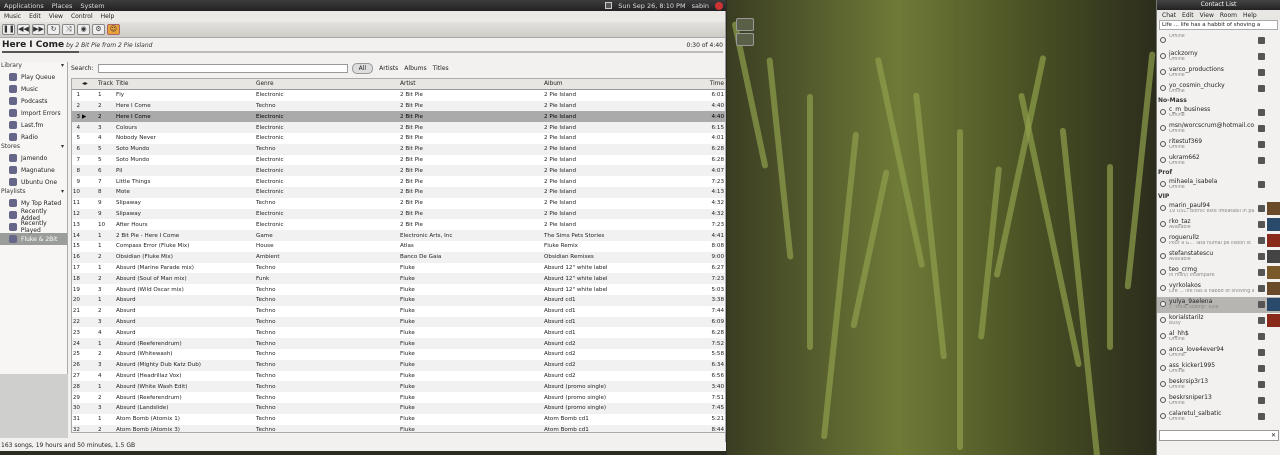 The image size is (1280, 455). I want to click on applications-menu: Applications, so click(24, 6).